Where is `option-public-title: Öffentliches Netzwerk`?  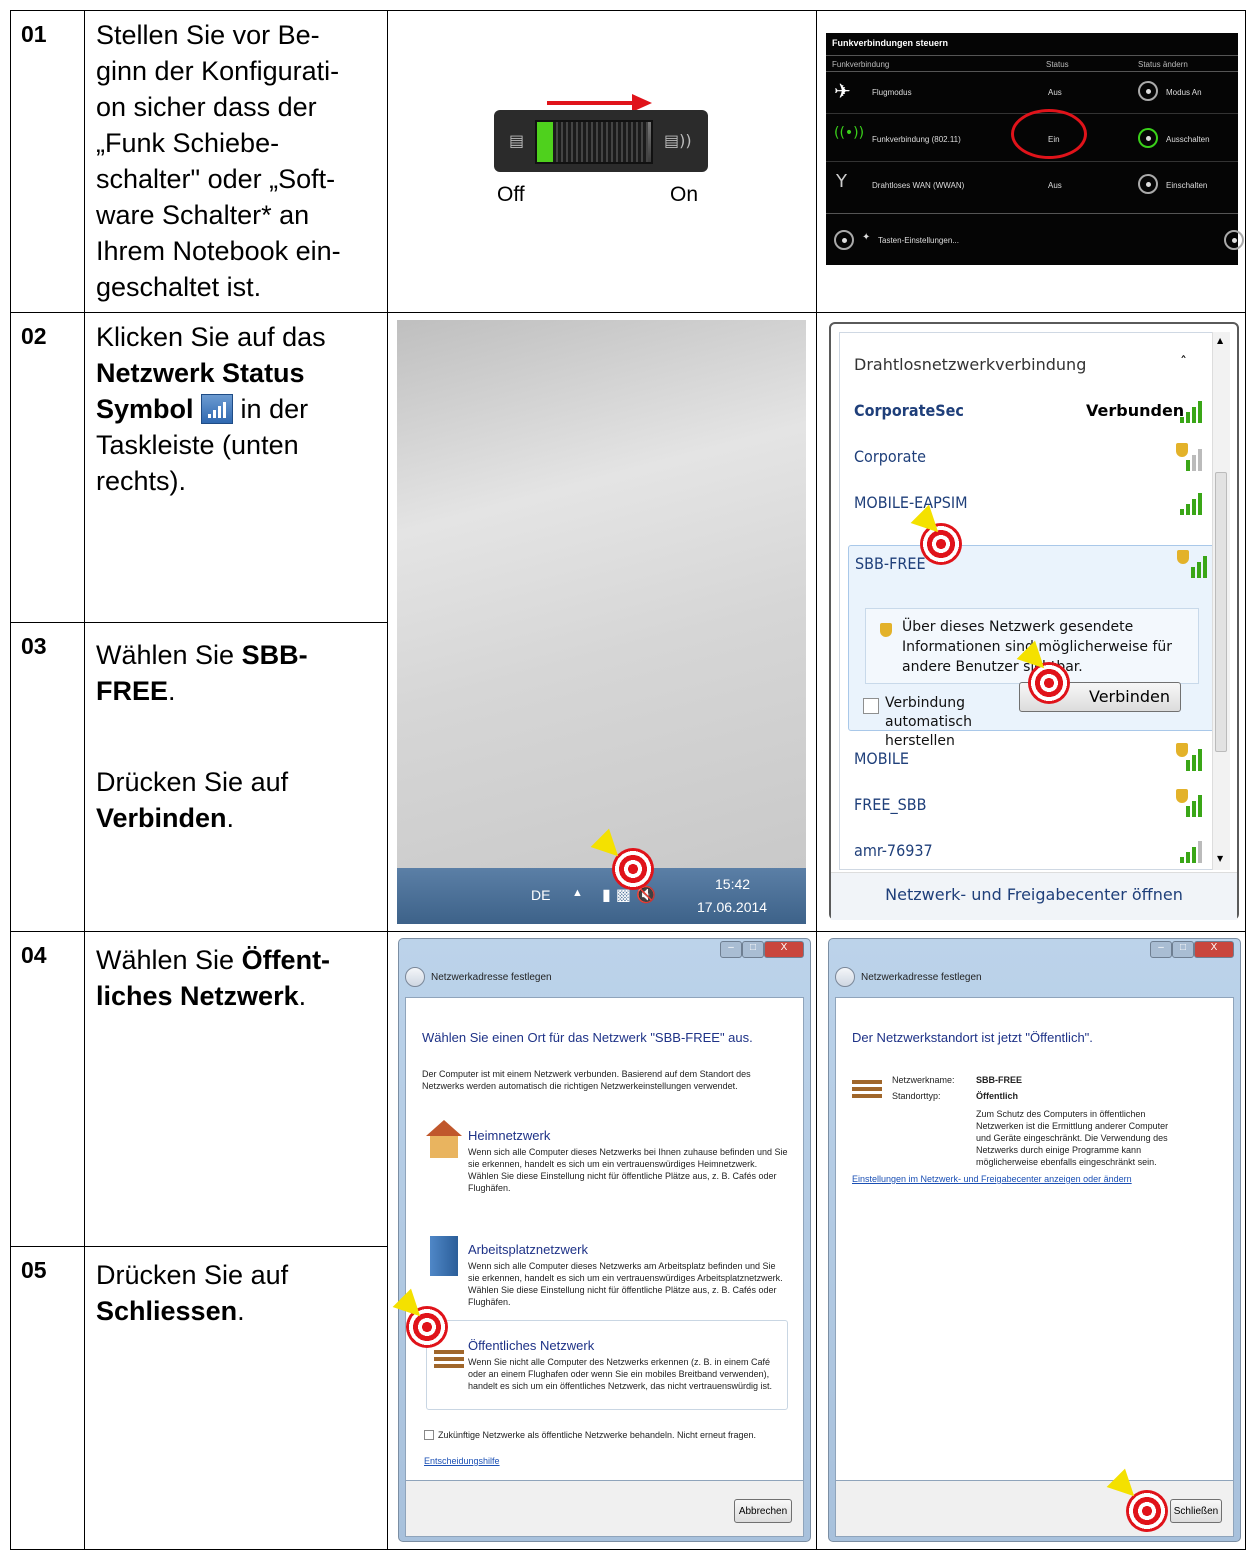
option-public-title: Öffentliches Netzwerk is located at coordinates (531, 1345).